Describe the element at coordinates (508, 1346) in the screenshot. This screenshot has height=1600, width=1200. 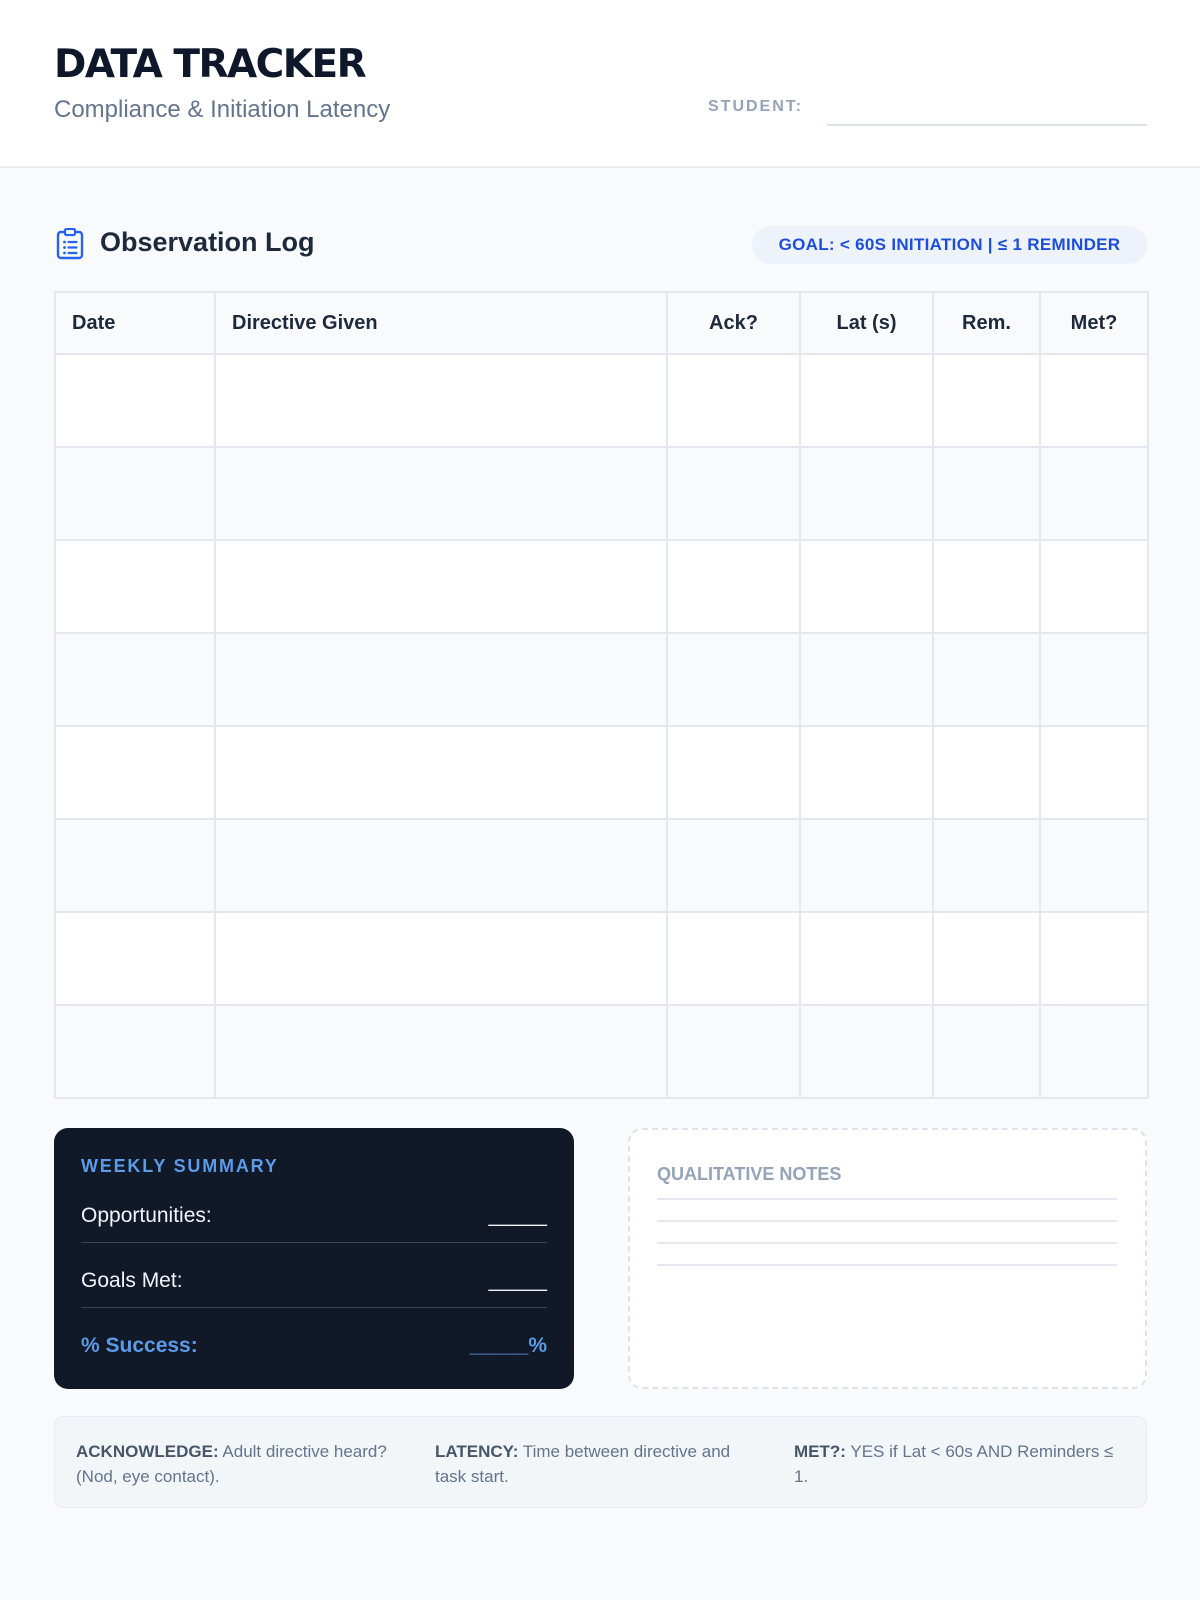
I see `success-value: _____%` at that location.